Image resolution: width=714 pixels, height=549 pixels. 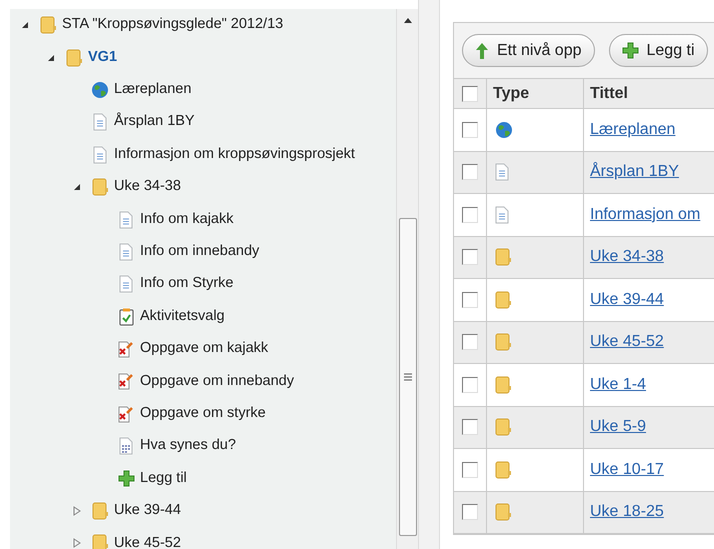 I want to click on tree-item: Hva synes du?, so click(x=188, y=446).